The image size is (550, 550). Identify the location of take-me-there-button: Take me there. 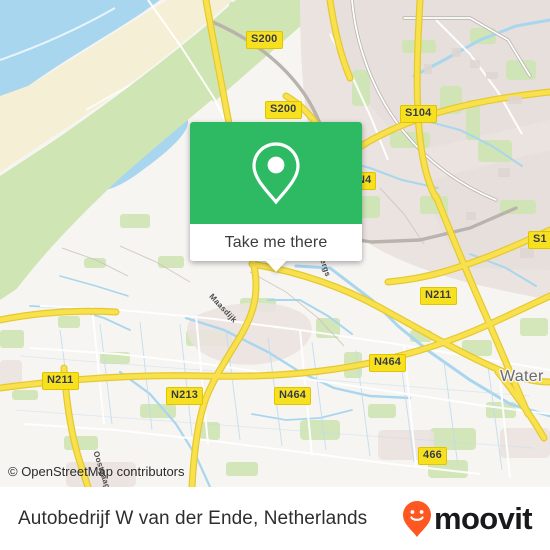
(276, 242).